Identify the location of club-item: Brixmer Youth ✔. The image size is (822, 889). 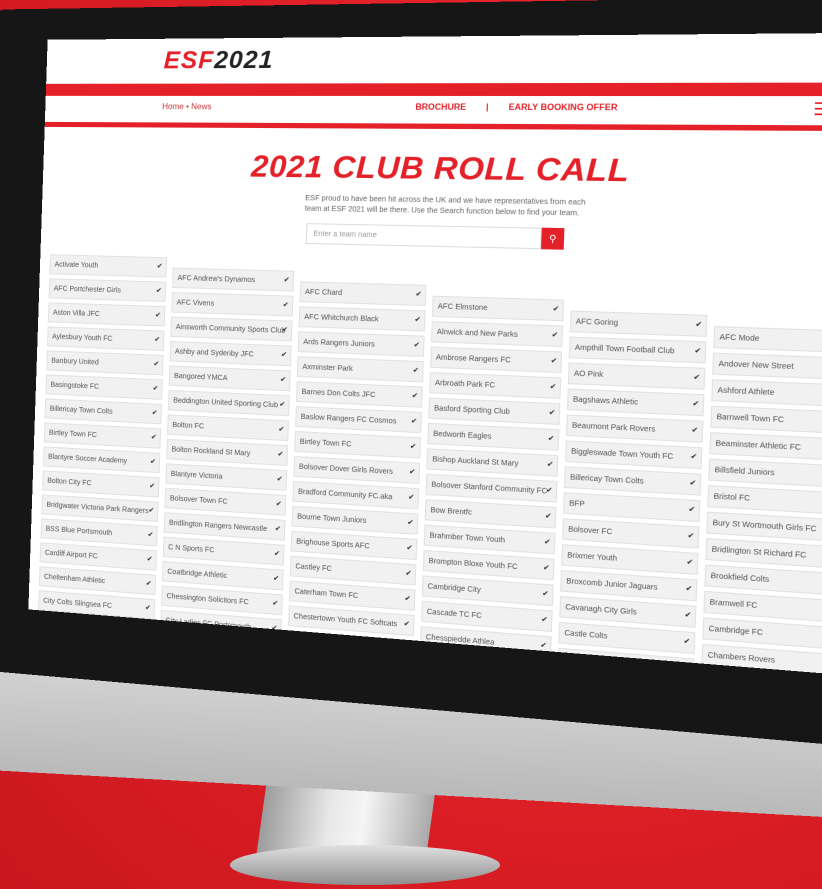
(630, 559).